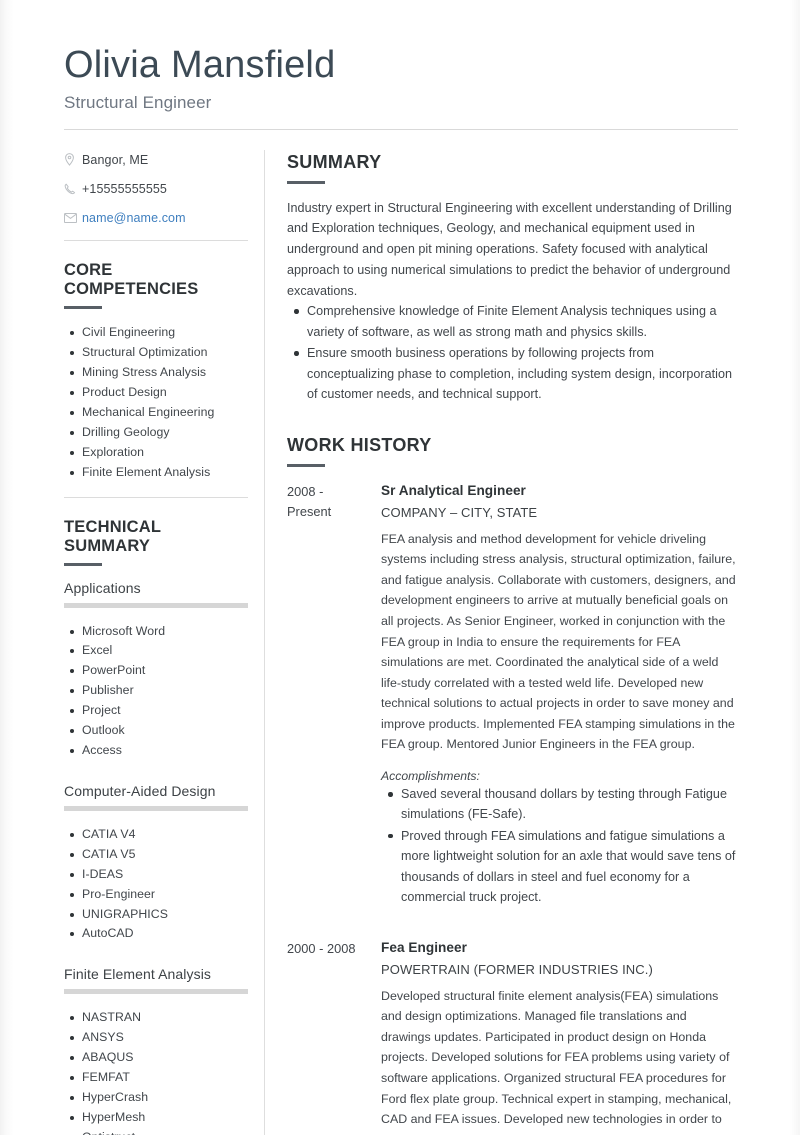 The width and height of the screenshot is (800, 1135). I want to click on resume-header: Olivia Mansfield Structural Engineer, so click(401, 78).